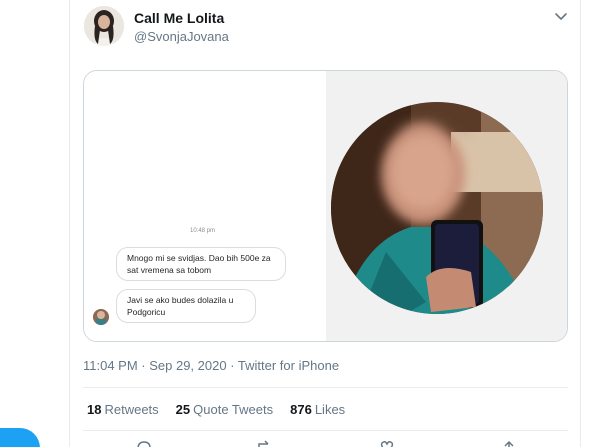 This screenshot has height=447, width=592. What do you see at coordinates (561, 17) in the screenshot?
I see `chevron-down-icon` at bounding box center [561, 17].